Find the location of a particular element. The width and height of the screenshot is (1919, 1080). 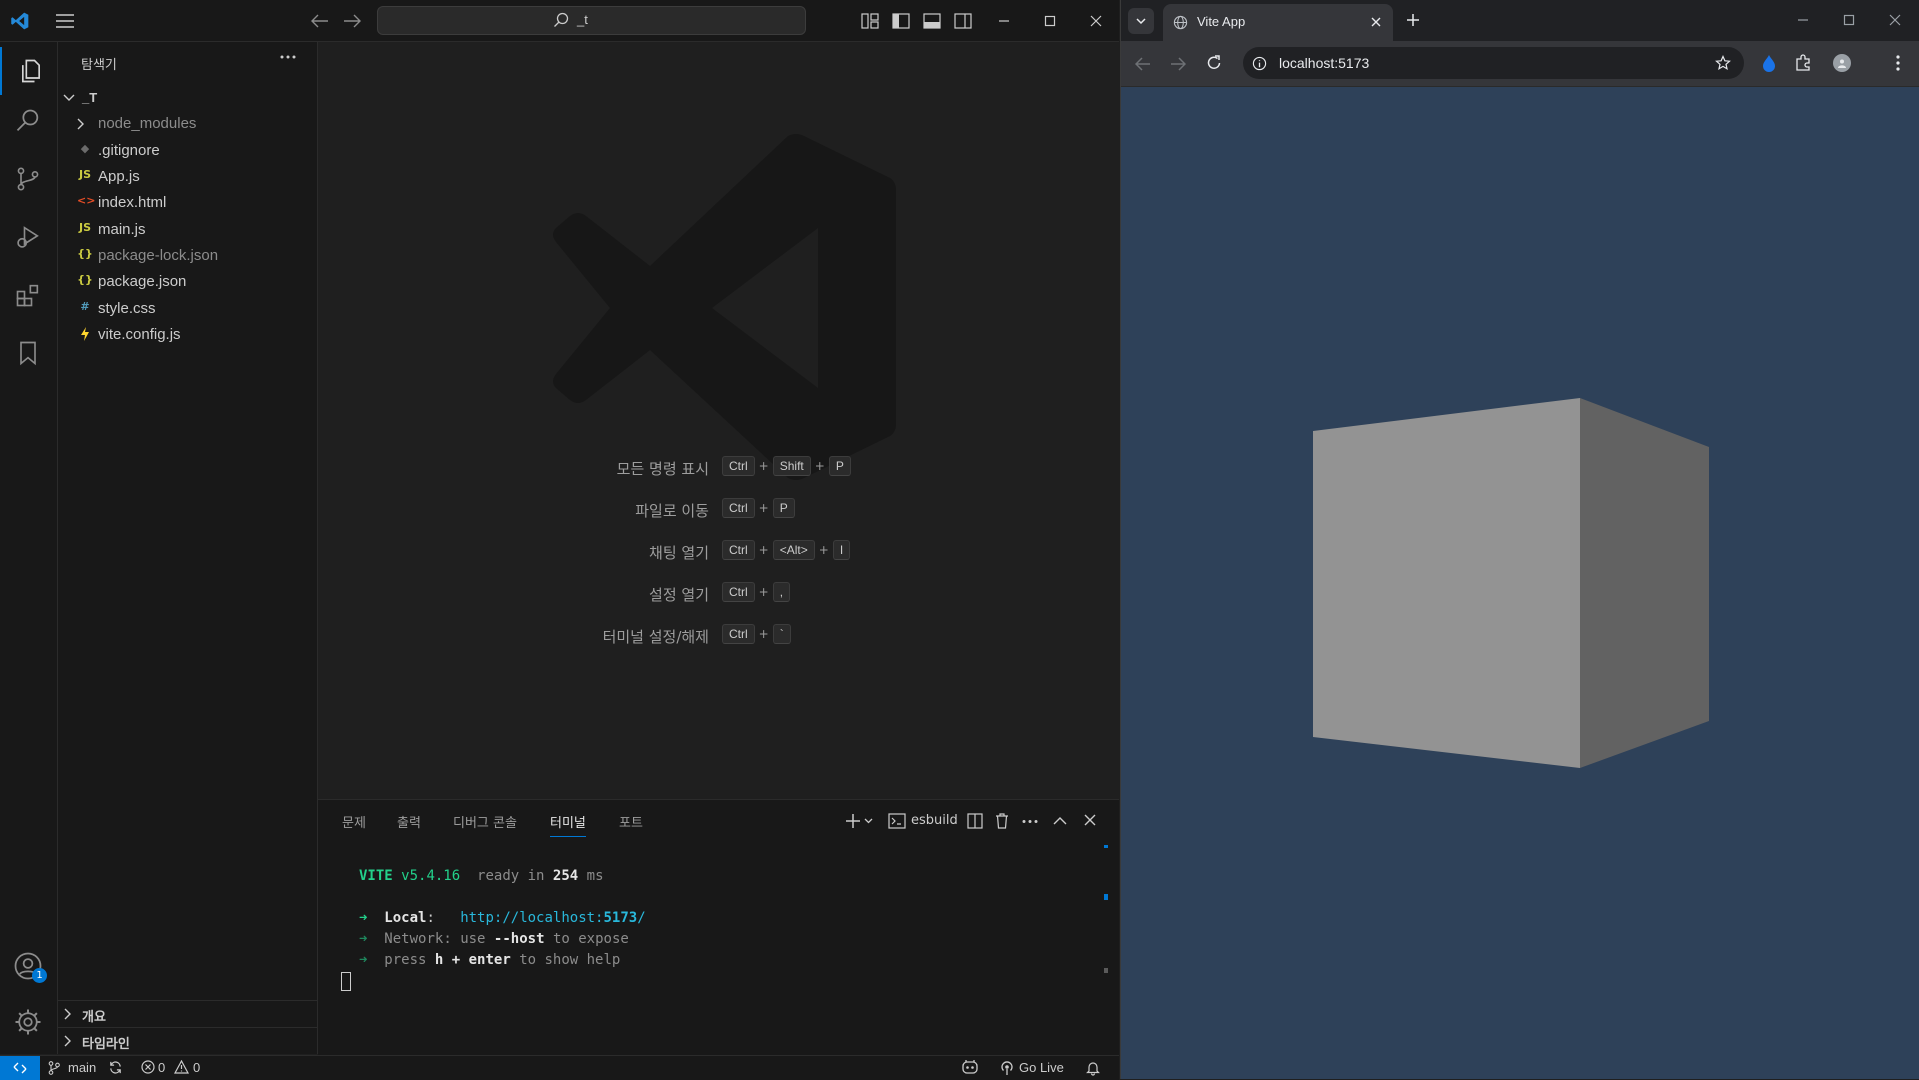

vite-icon is located at coordinates (85, 333).